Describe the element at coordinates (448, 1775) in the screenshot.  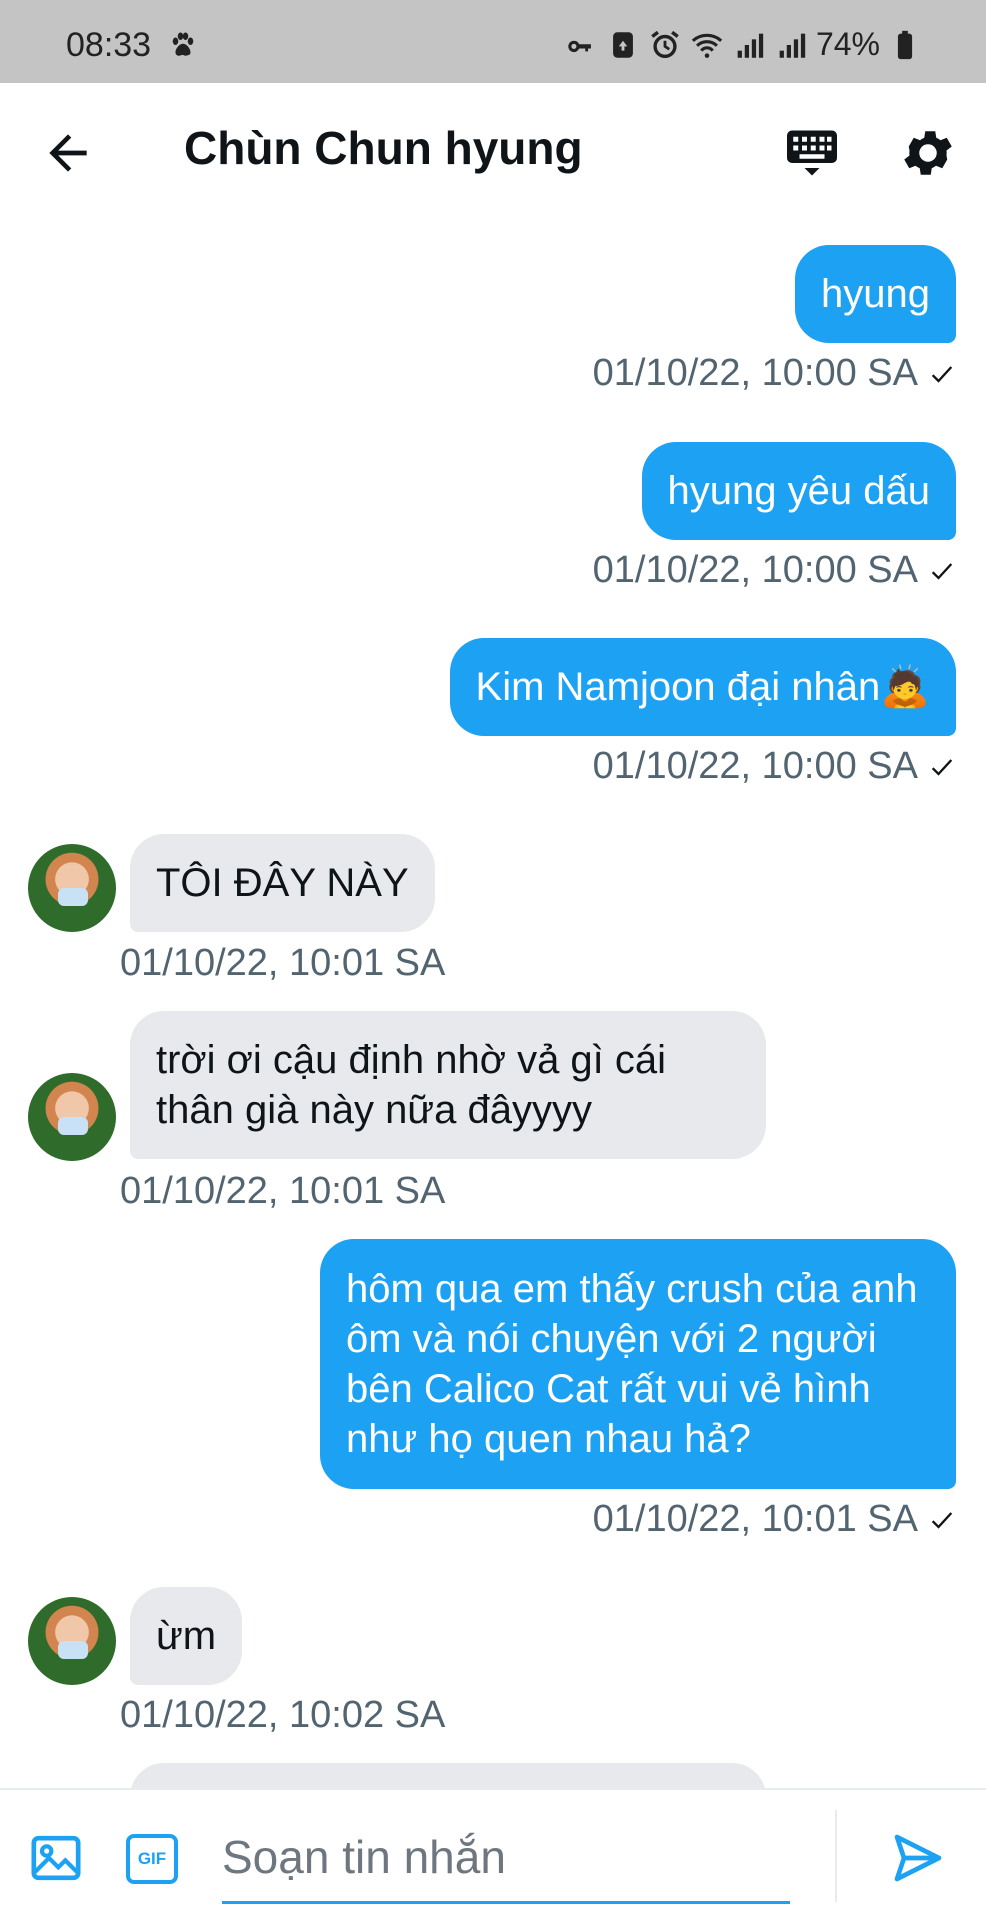
I see `message-incoming-partial` at that location.